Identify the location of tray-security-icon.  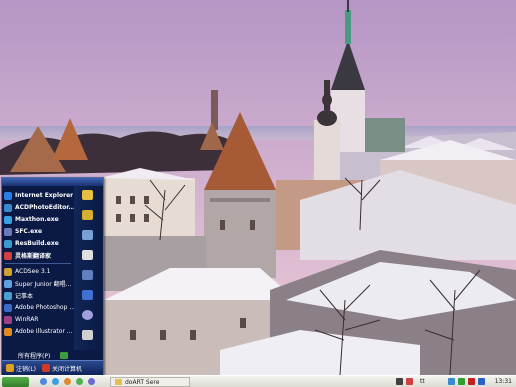
(461, 381).